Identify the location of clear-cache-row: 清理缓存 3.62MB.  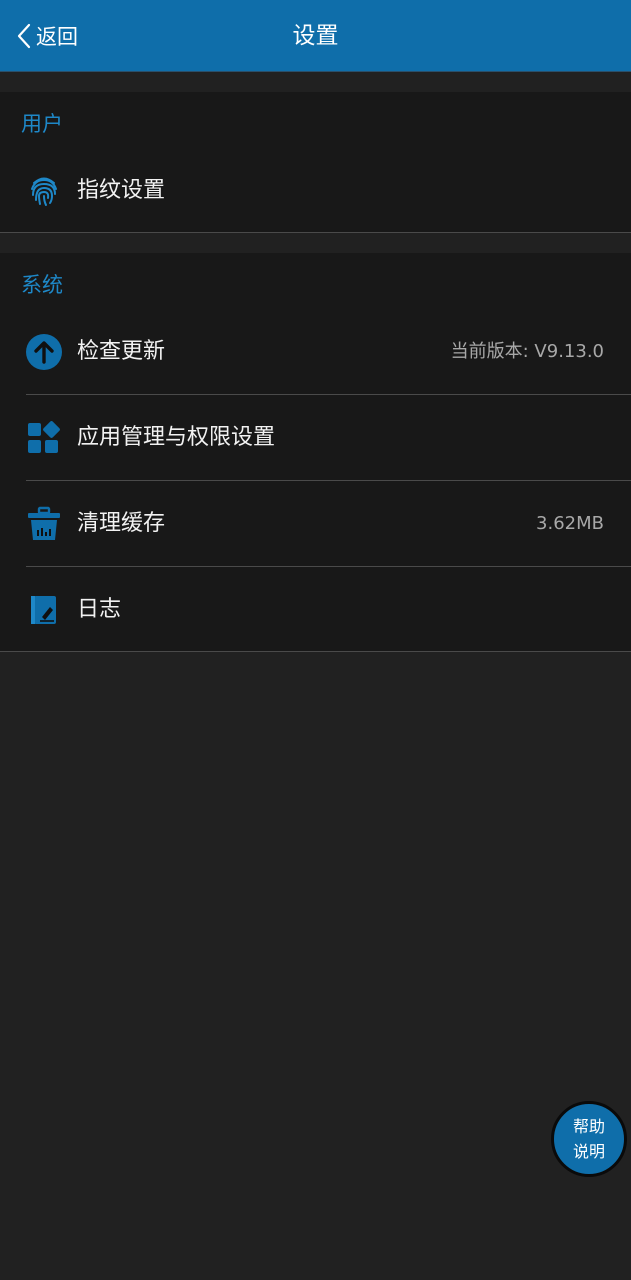
(315, 524).